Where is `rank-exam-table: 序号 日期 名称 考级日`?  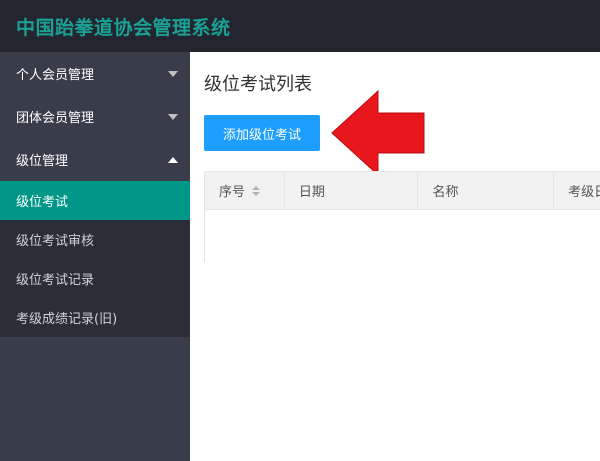
rank-exam-table: 序号 日期 名称 考级日 is located at coordinates (402, 216).